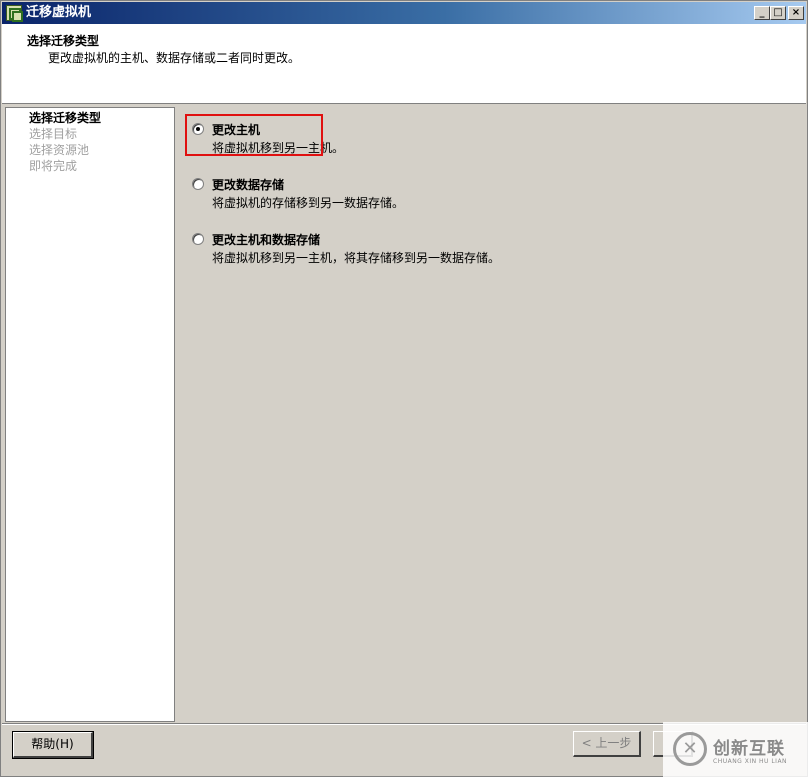  What do you see at coordinates (796, 13) in the screenshot?
I see `close-button: ×` at bounding box center [796, 13].